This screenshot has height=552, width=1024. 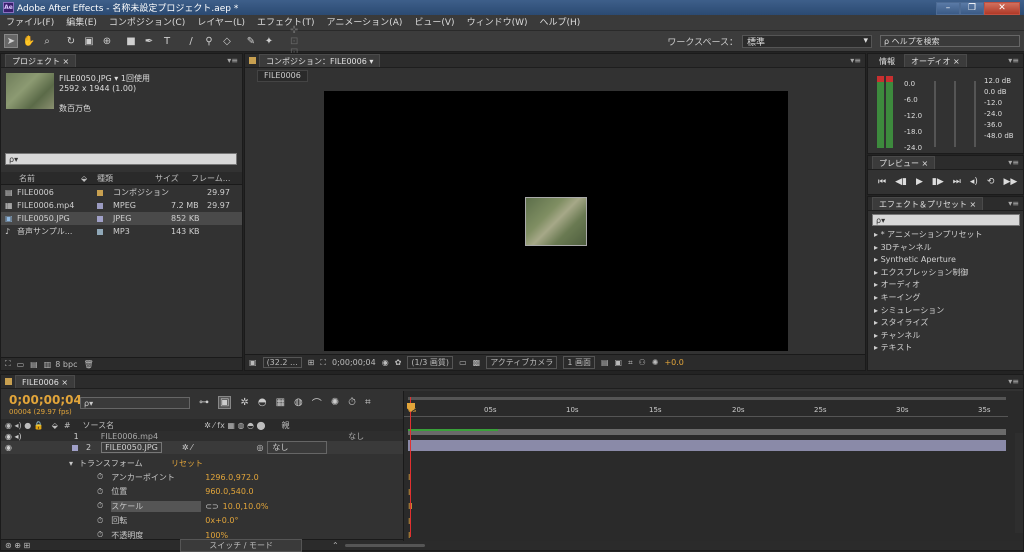 I want to click on roi-icon: ▭, so click(x=463, y=362).